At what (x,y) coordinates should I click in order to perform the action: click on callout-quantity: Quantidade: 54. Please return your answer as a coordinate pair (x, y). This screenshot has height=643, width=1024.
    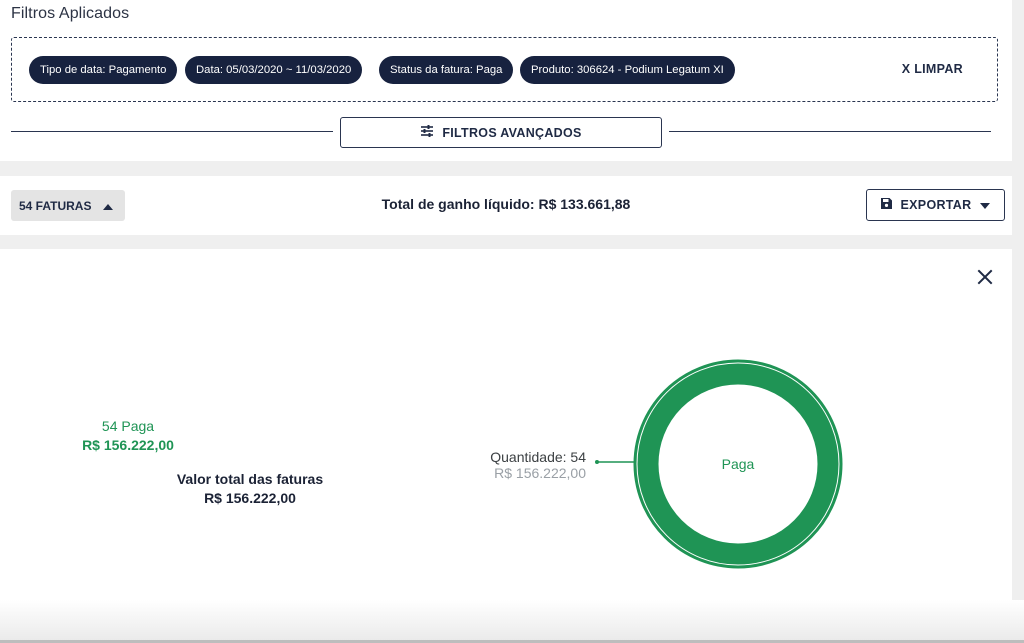
    Looking at the image, I should click on (538, 457).